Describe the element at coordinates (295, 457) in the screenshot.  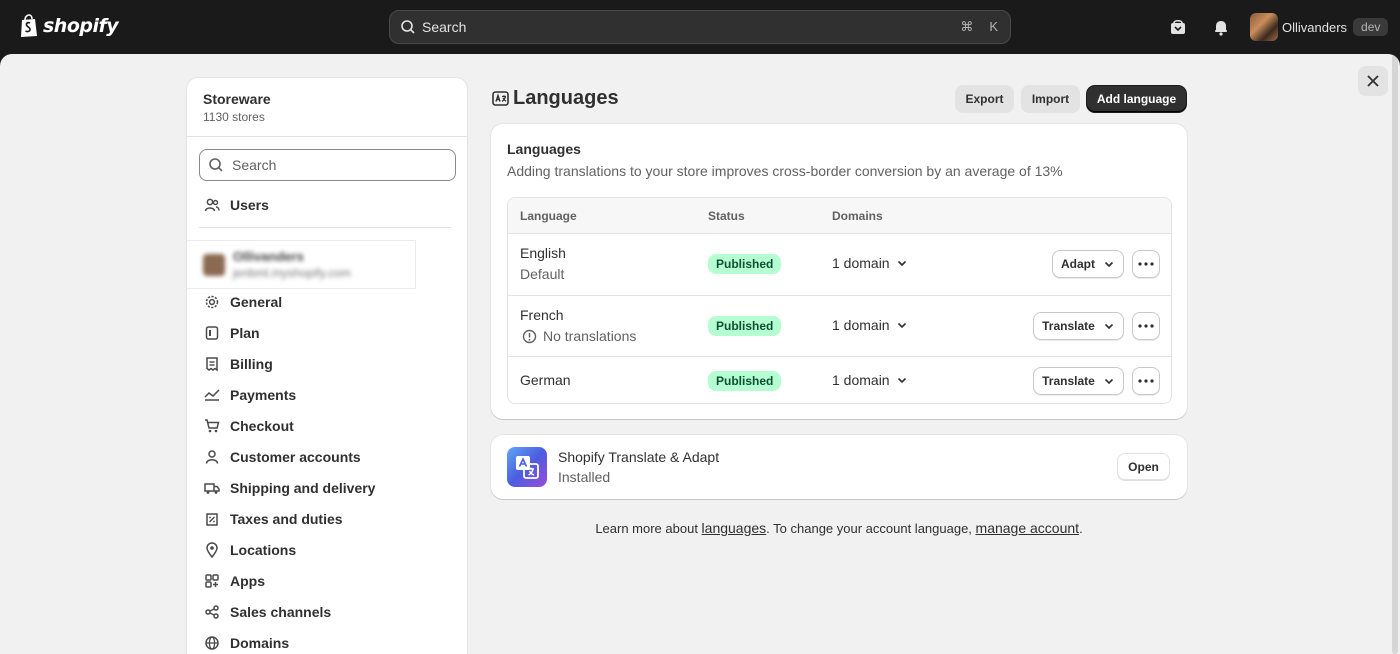
I see `sidebar-item-label: Customer accounts` at that location.